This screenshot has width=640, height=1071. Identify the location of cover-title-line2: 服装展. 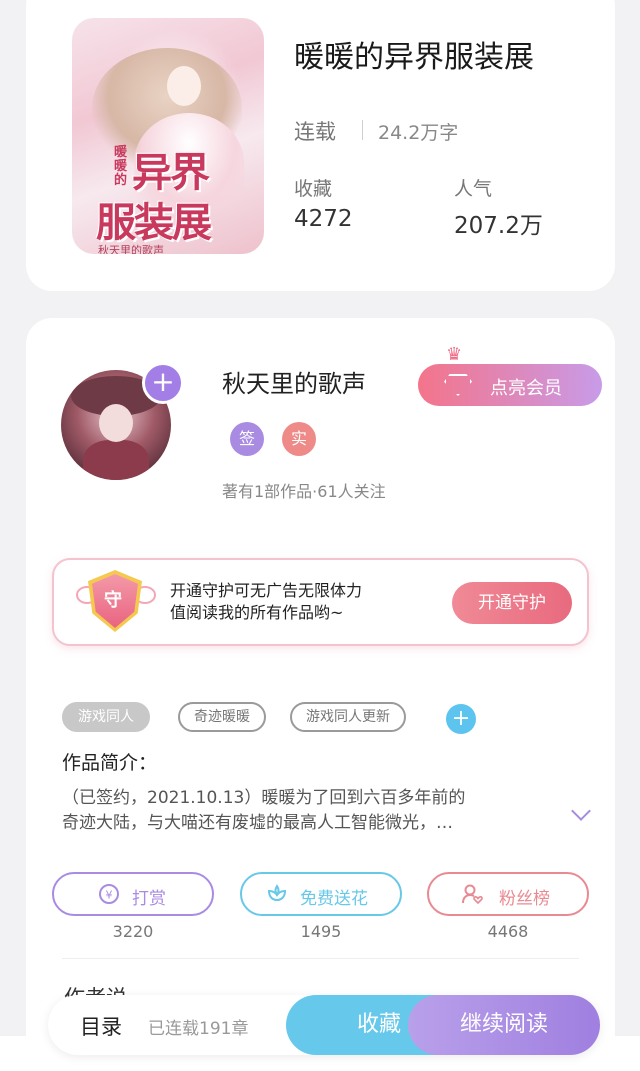
(154, 222).